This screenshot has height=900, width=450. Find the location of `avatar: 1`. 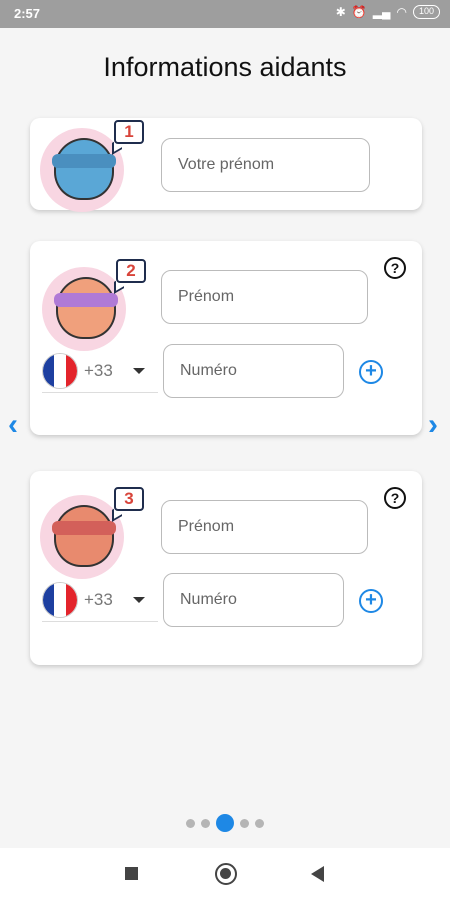

avatar: 1 is located at coordinates (95, 166).